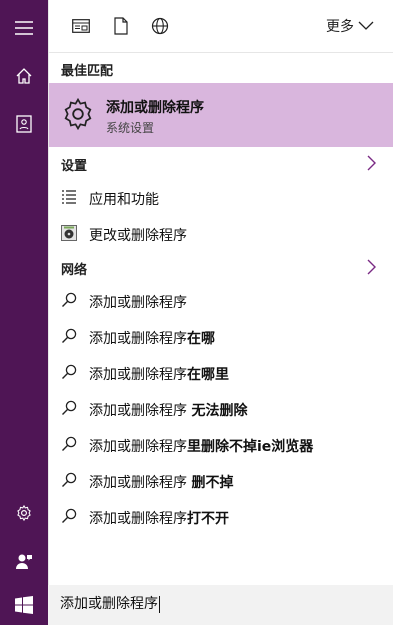 The height and width of the screenshot is (625, 393). I want to click on best-match-header: 最佳匹配, so click(87, 71).